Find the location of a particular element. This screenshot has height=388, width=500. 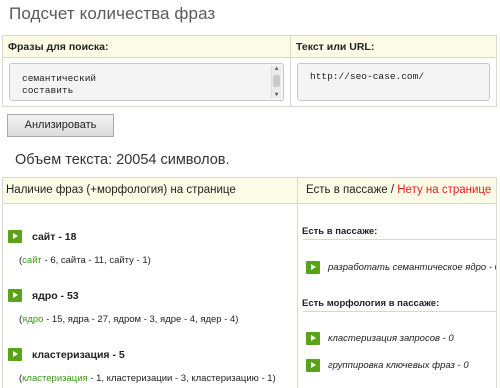

url-label: Текст или URL: is located at coordinates (393, 46).